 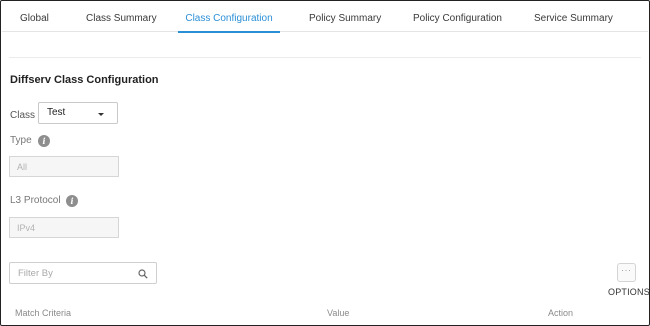 I want to click on divider, so click(x=325, y=57).